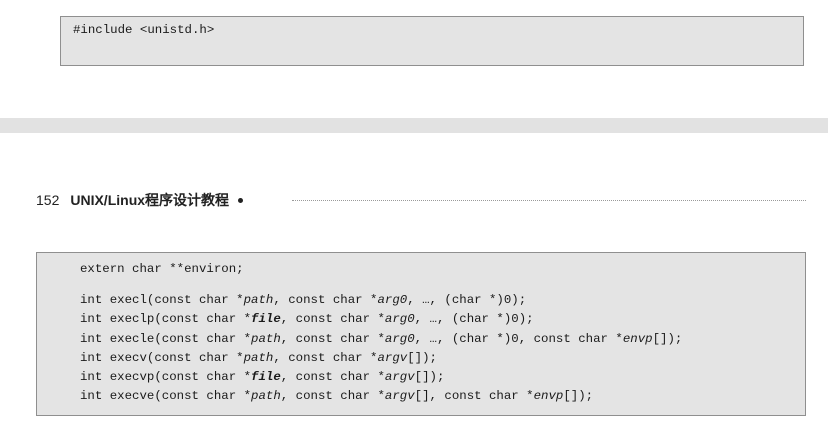 The height and width of the screenshot is (427, 828). I want to click on code-text: int execvp(const char *, so click(166, 376).